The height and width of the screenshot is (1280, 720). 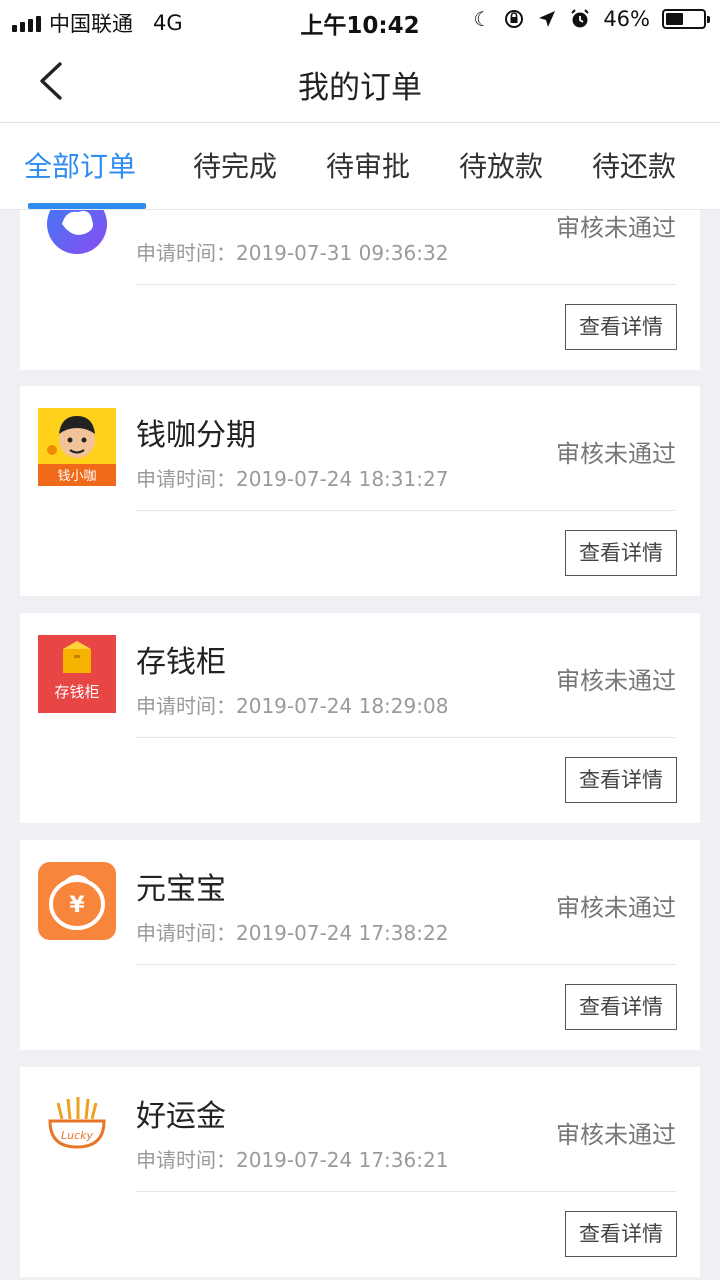 What do you see at coordinates (80, 165) in the screenshot?
I see `tab-all-orders: 全部订单` at bounding box center [80, 165].